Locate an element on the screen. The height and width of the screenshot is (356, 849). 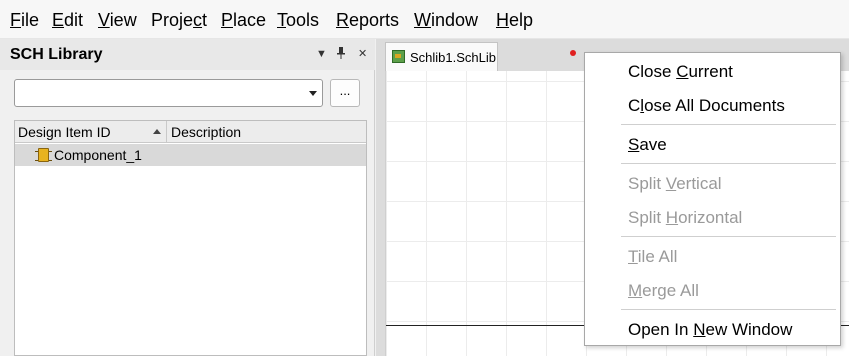
menu-file: File is located at coordinates (24, 20).